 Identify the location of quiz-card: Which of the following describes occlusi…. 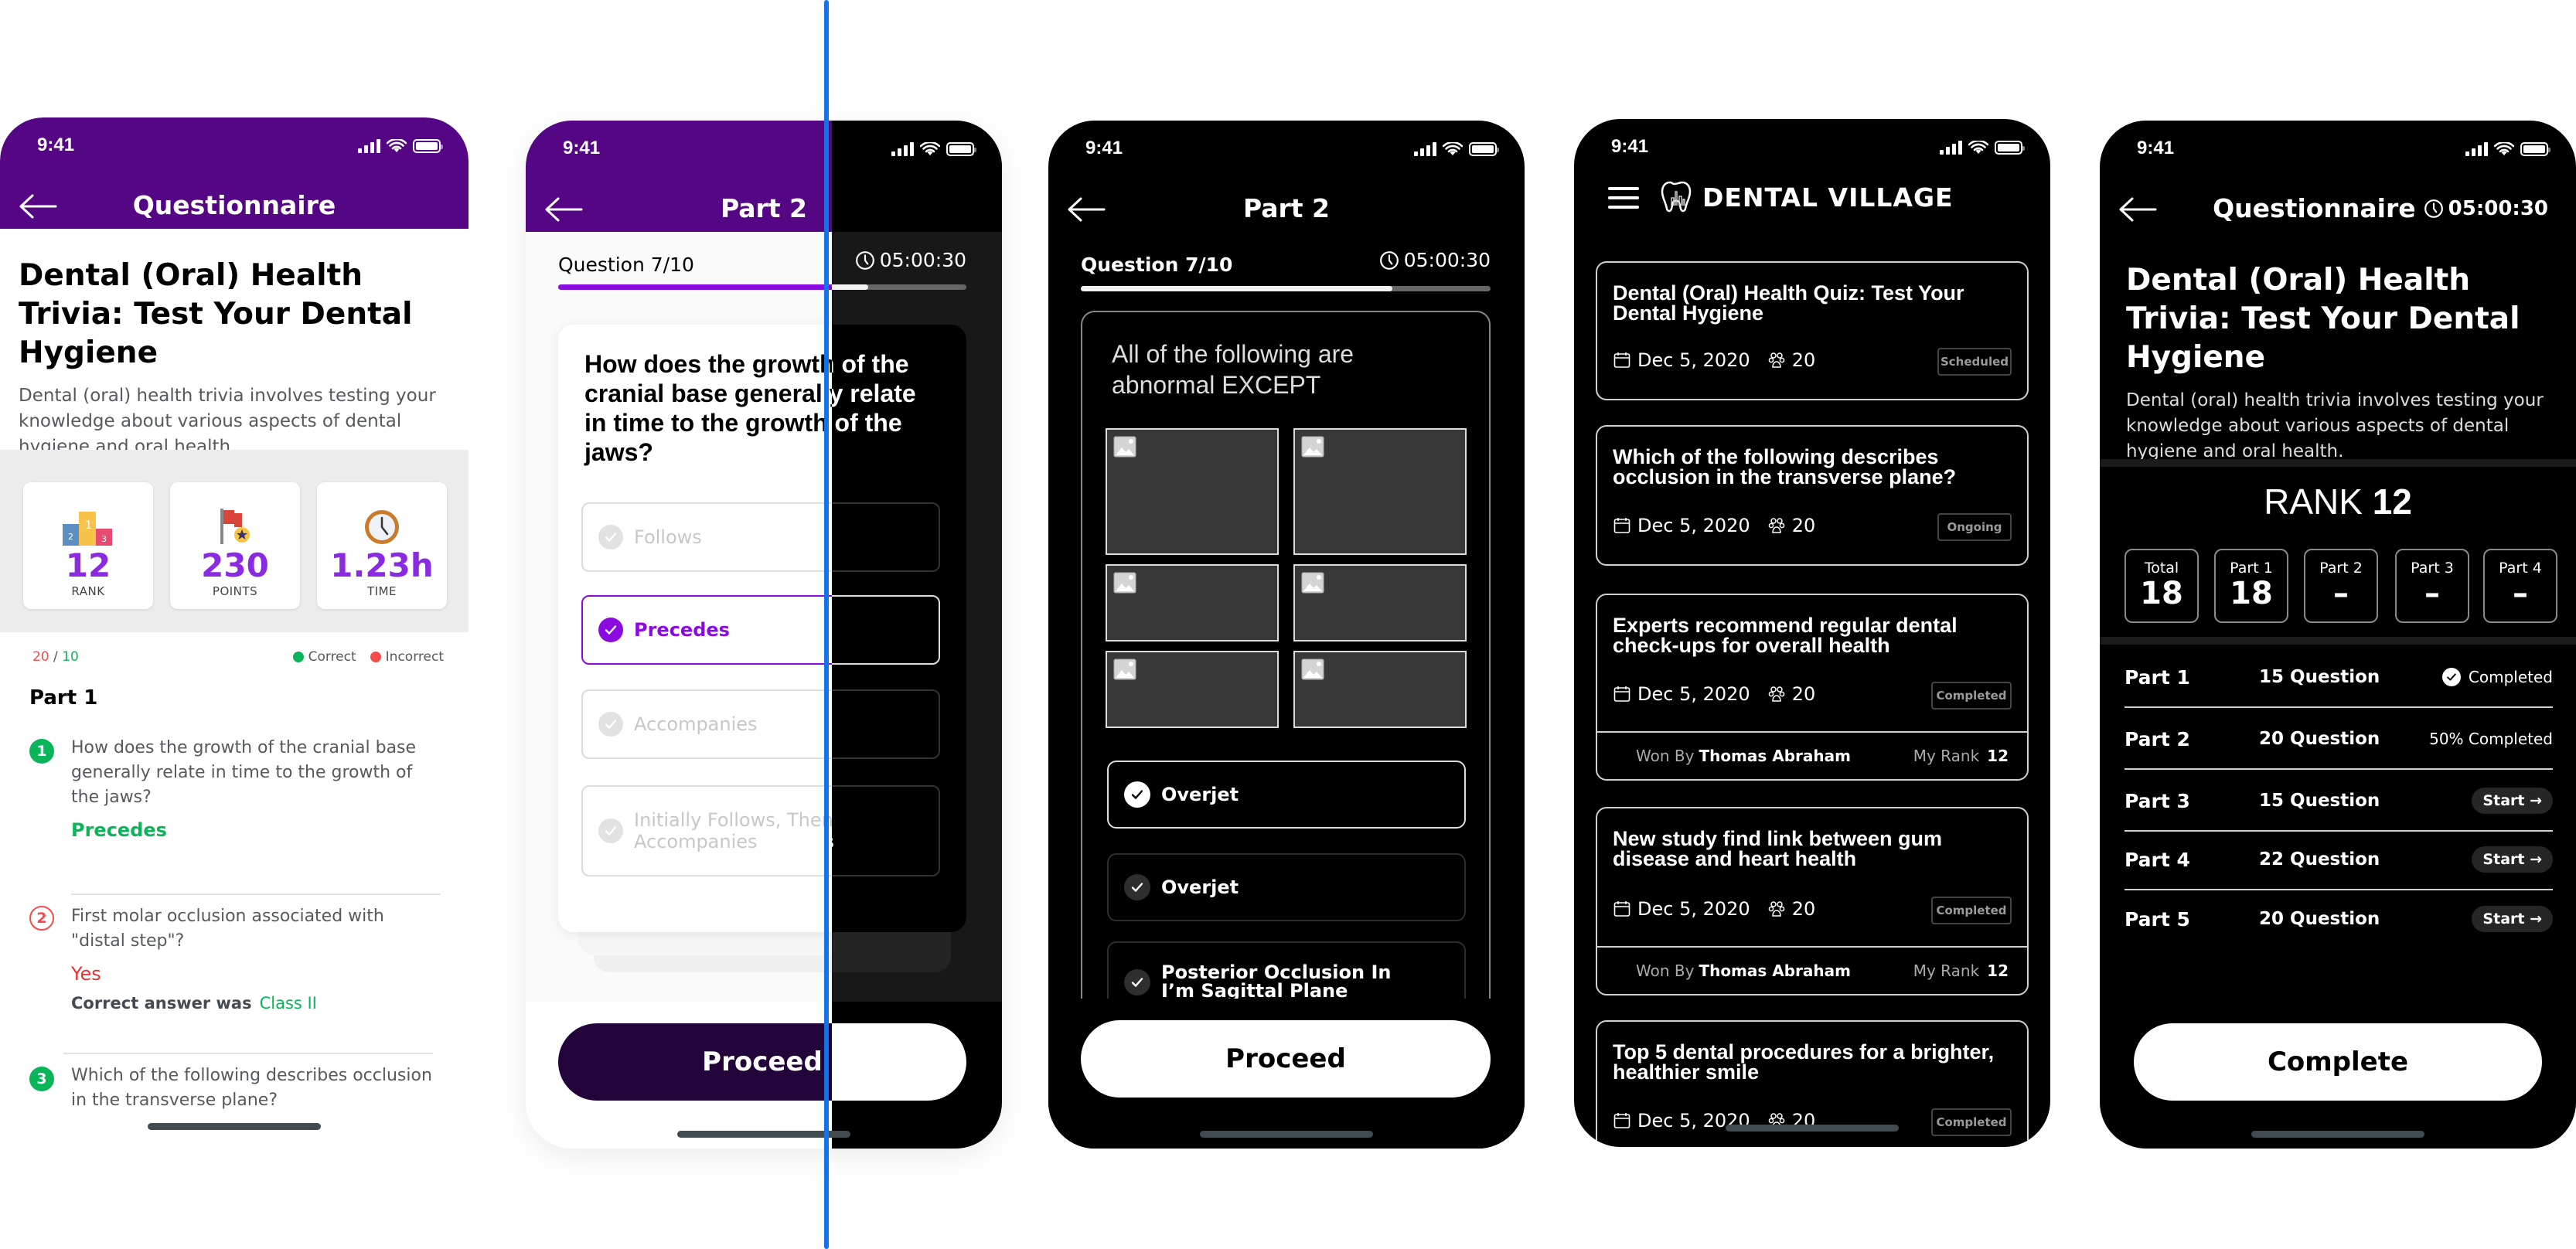
(1812, 495).